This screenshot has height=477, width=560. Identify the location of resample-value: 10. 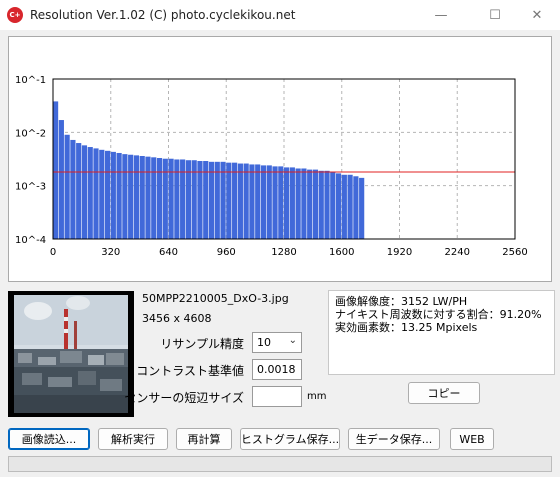
(264, 342).